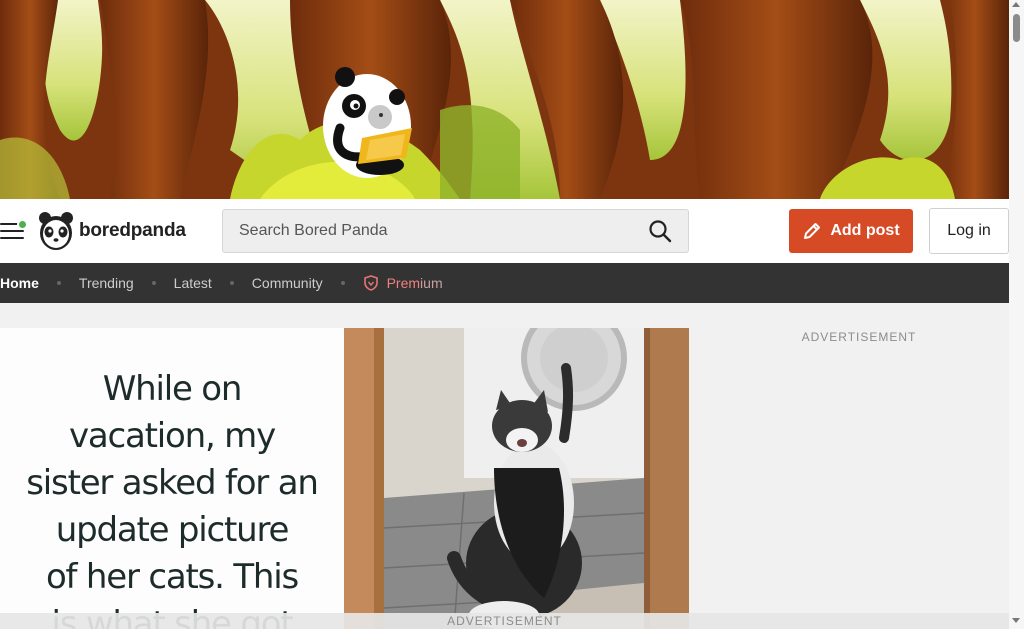  What do you see at coordinates (370, 283) in the screenshot?
I see `shield-icon` at bounding box center [370, 283].